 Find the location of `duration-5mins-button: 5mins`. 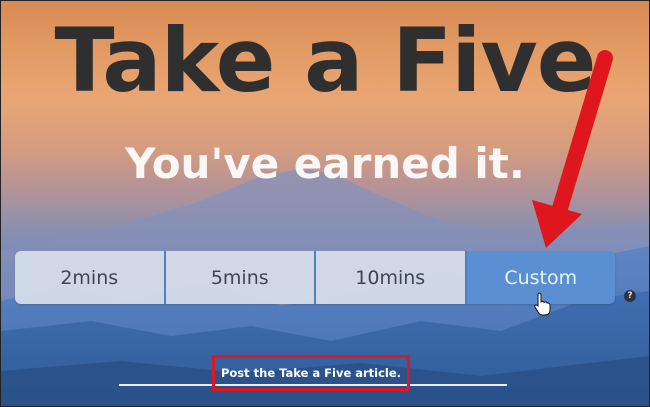

duration-5mins-button: 5mins is located at coordinates (240, 277).